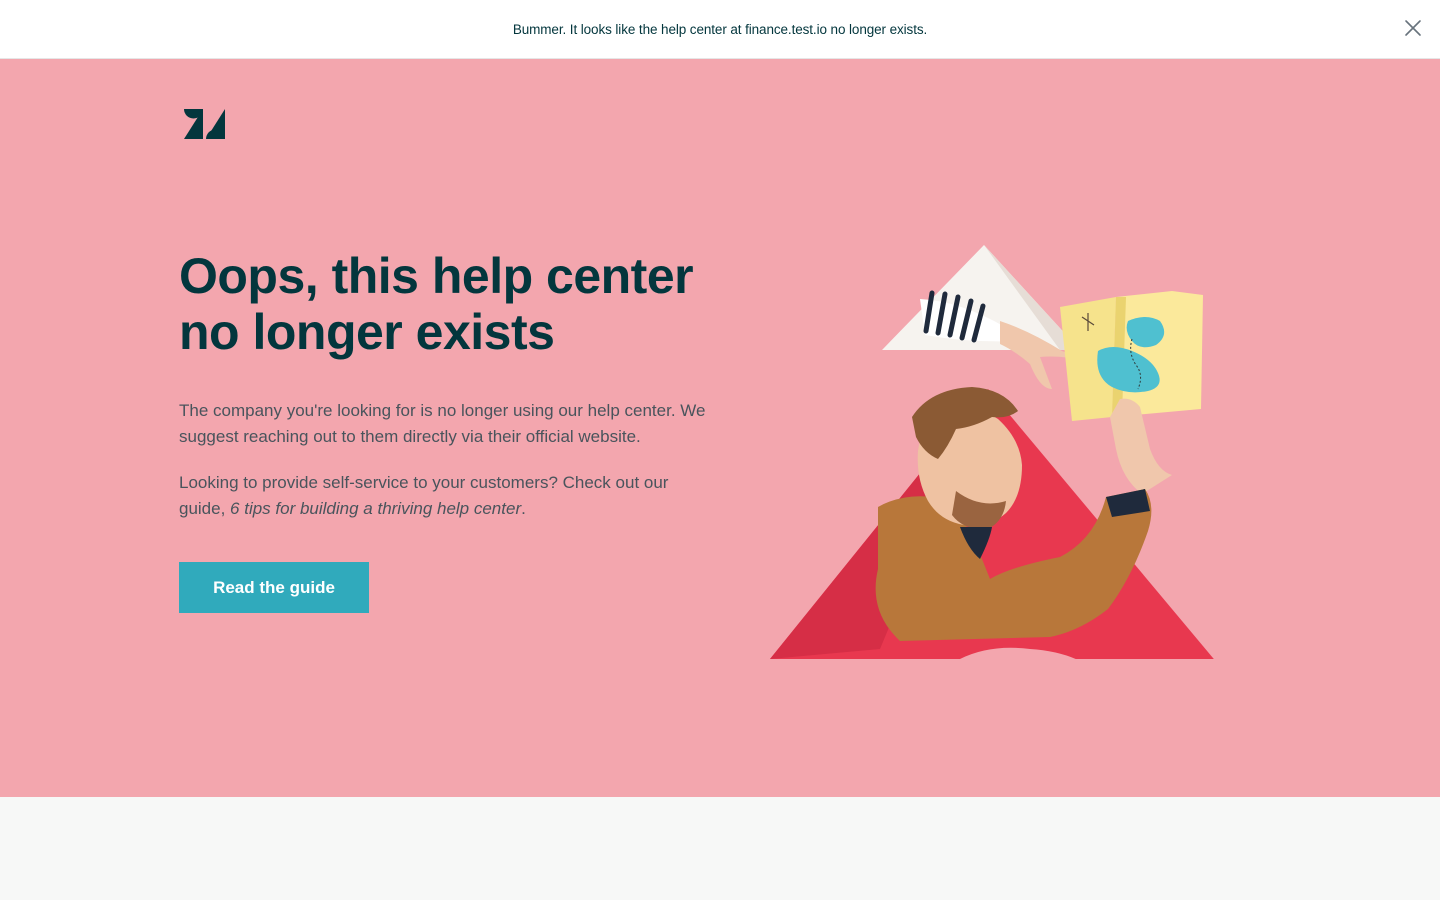 This screenshot has height=900, width=1440. I want to click on title-line-2: no longer exists, so click(367, 332).